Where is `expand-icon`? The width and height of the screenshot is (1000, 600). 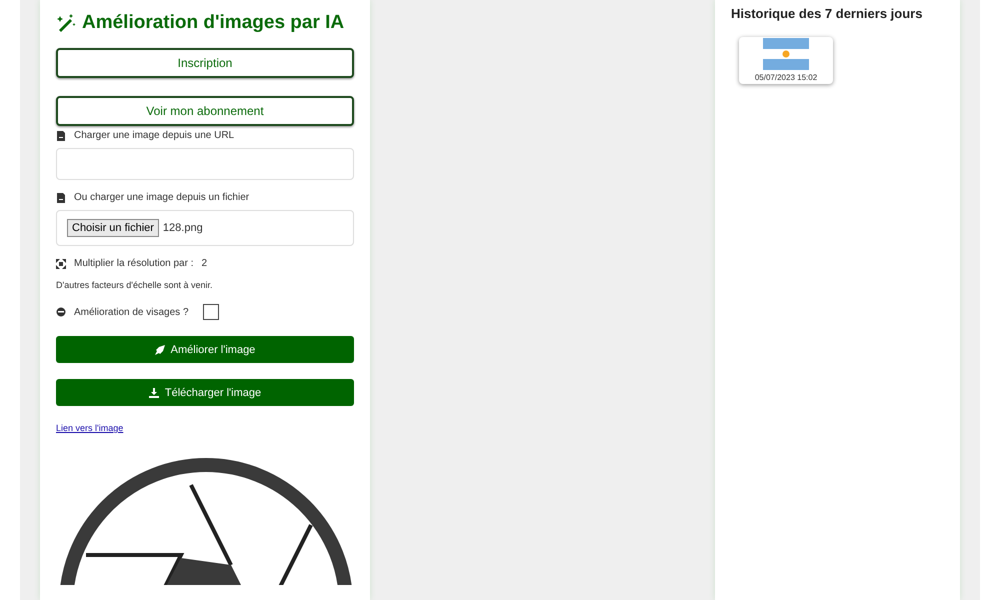
expand-icon is located at coordinates (61, 263).